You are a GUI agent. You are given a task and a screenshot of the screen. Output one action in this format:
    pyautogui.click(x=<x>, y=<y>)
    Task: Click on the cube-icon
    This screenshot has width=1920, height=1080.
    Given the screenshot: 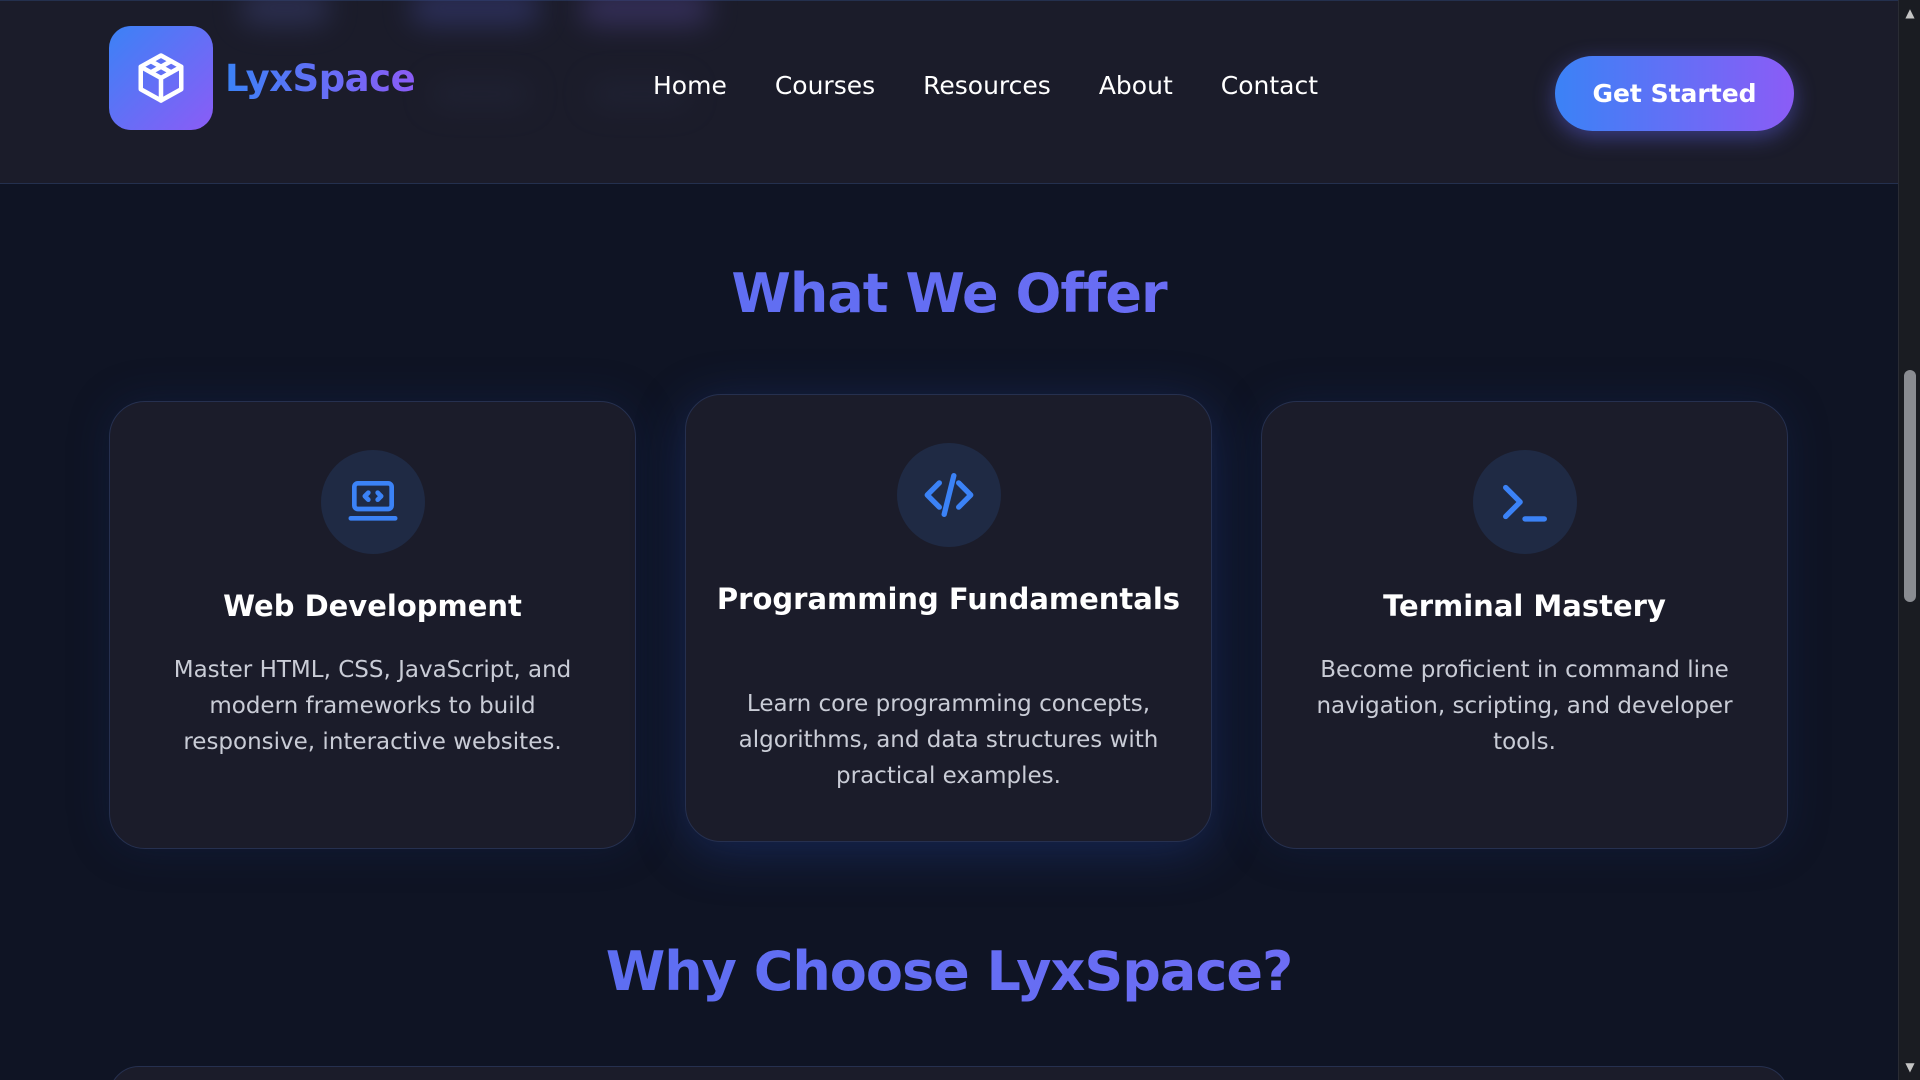 What is the action you would take?
    pyautogui.click(x=161, y=78)
    